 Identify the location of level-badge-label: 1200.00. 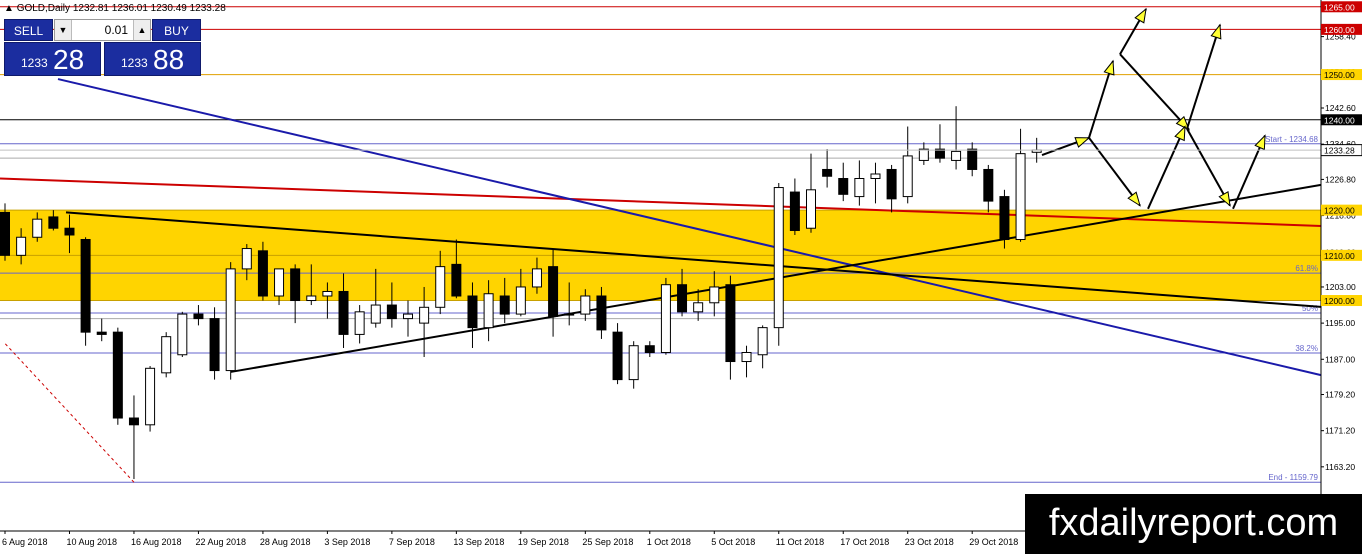
(1339, 301).